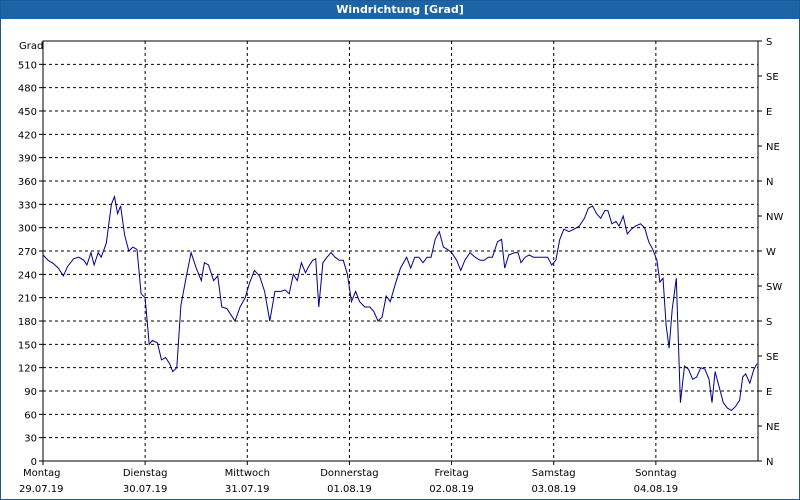 The height and width of the screenshot is (500, 800). I want to click on x-tick-day: Freitag, so click(451, 473).